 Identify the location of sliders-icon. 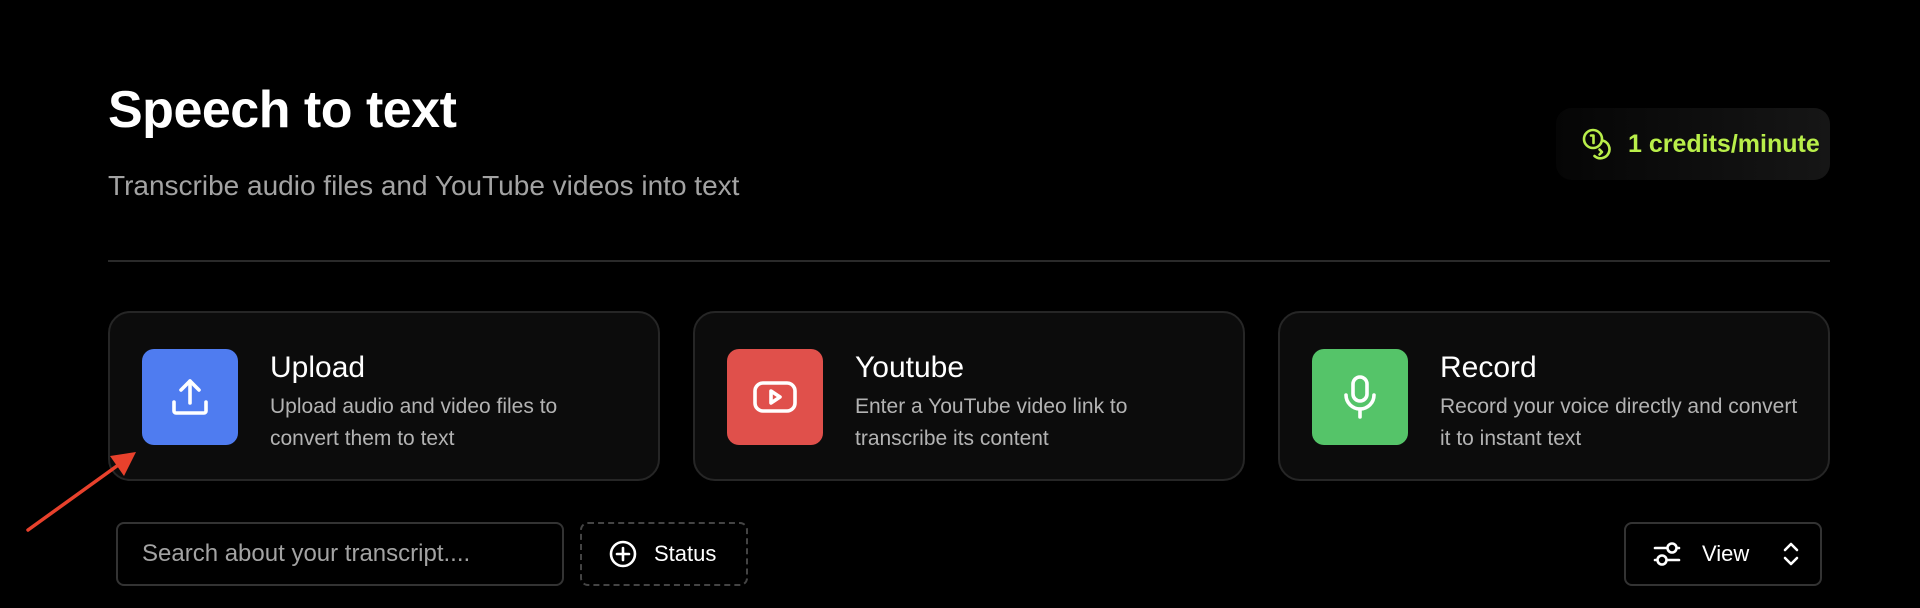
(1667, 554).